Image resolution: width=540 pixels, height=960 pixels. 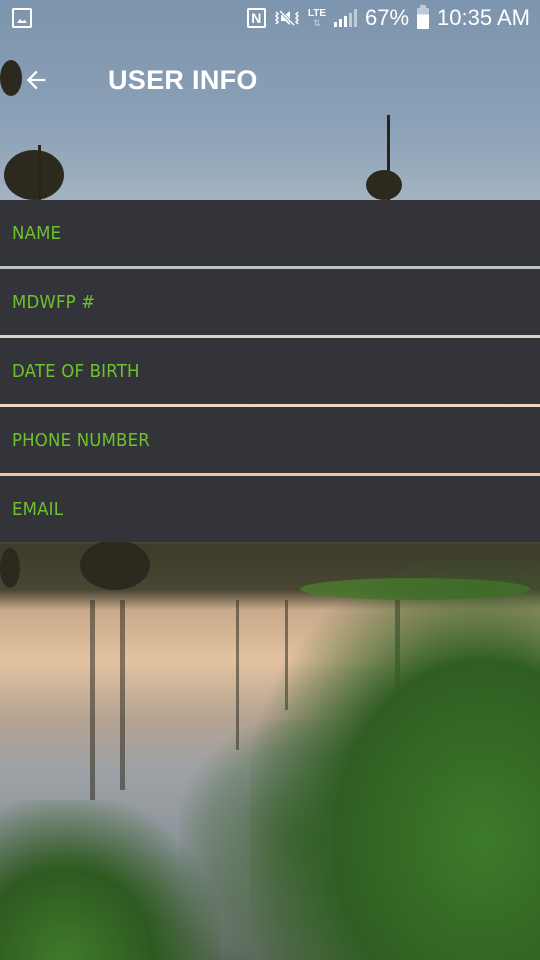 What do you see at coordinates (54, 302) in the screenshot?
I see `info-row-label: MDWFP #` at bounding box center [54, 302].